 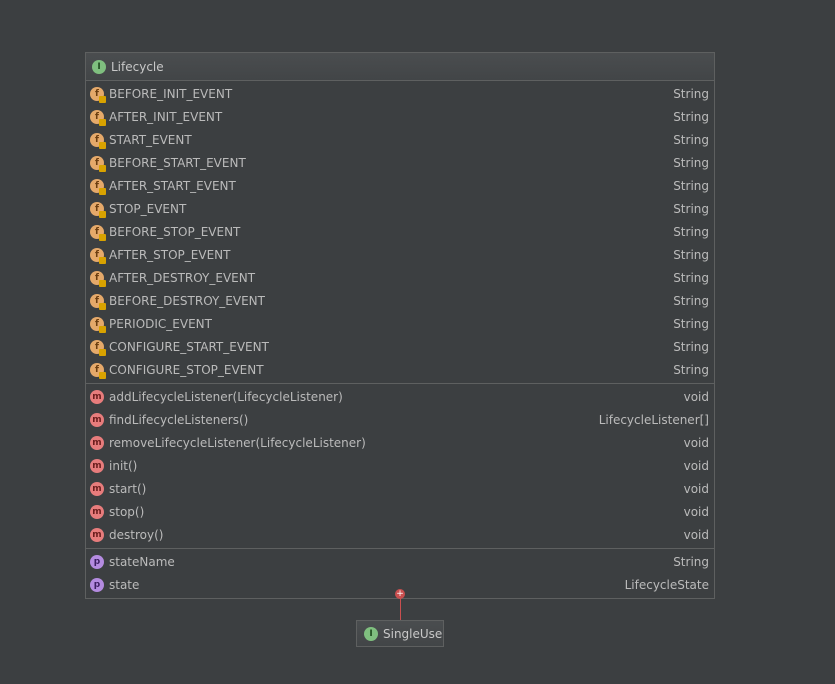 I want to click on field-row: f PERIODIC_EVENT String, so click(x=400, y=323).